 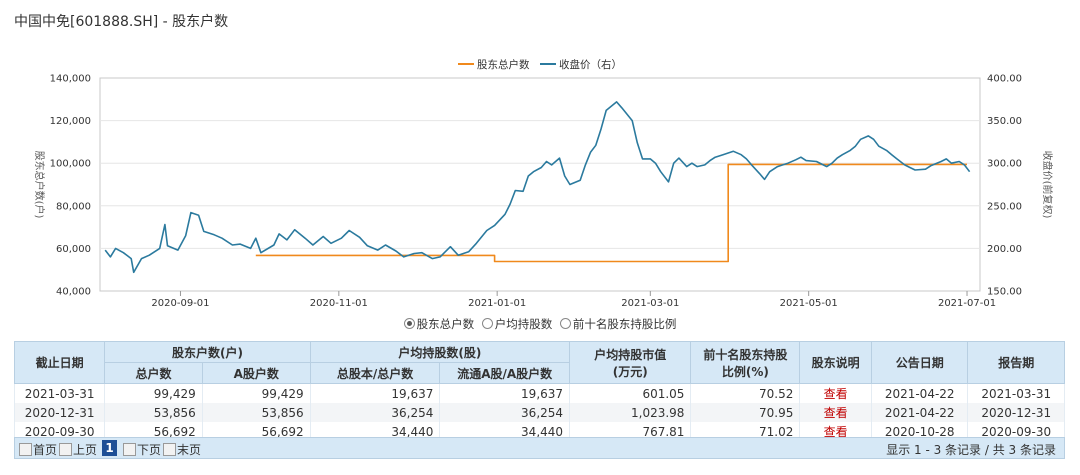 I want to click on header-line: 户均持股市值, so click(x=630, y=354).